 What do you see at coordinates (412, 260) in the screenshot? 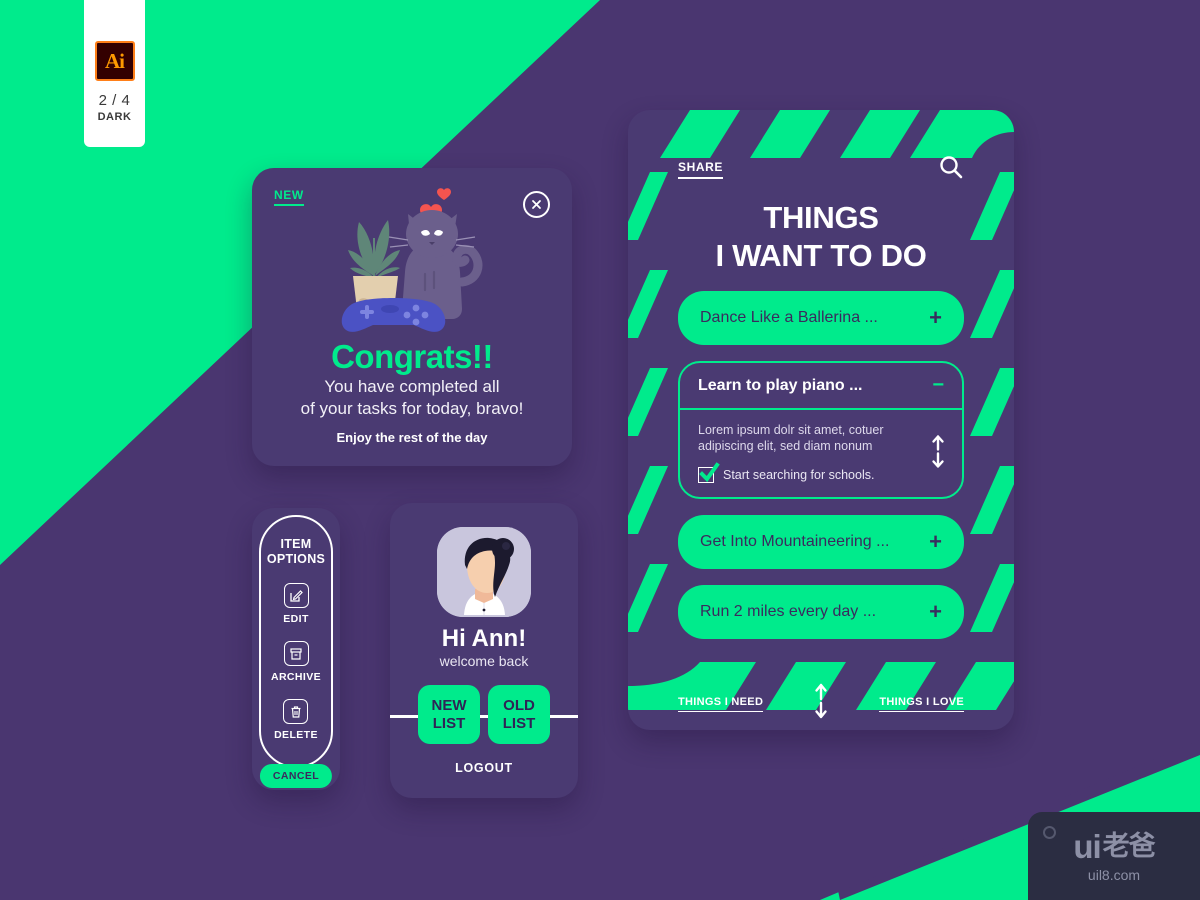
I see `cat-plant-gamepad-illustration` at bounding box center [412, 260].